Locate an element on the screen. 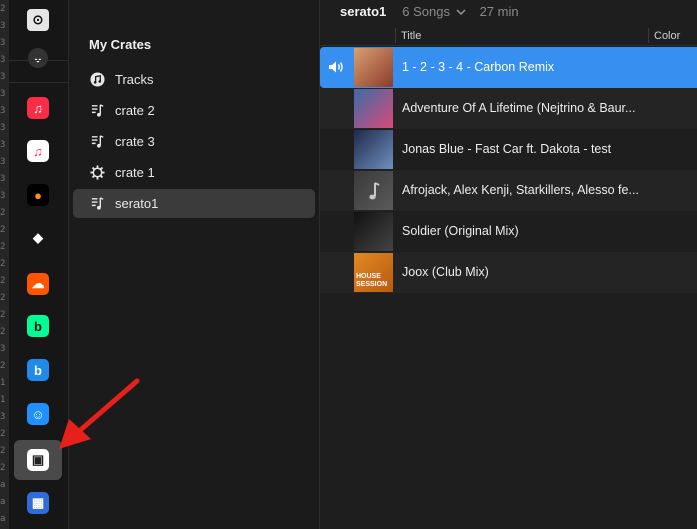 The width and height of the screenshot is (697, 529). tidal-icon: ◆ is located at coordinates (38, 238).